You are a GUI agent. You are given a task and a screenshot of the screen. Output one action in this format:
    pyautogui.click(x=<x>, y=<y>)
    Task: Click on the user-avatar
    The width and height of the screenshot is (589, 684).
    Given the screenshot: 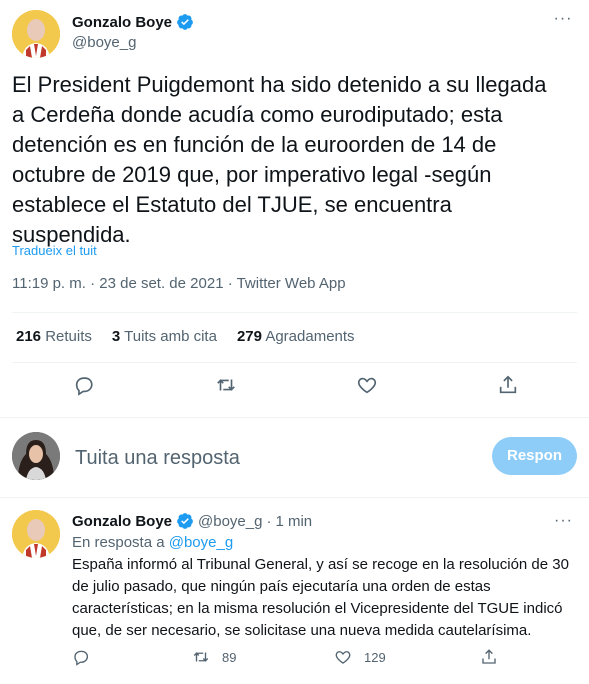 What is the action you would take?
    pyautogui.click(x=36, y=456)
    